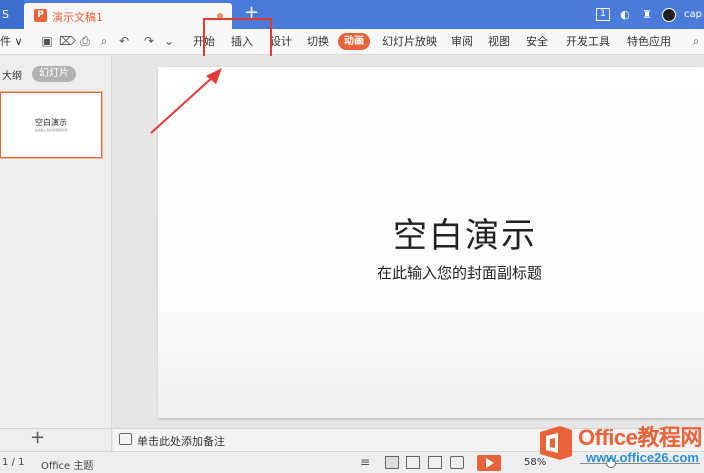  What do you see at coordinates (537, 42) in the screenshot?
I see `tab-security: 安全` at bounding box center [537, 42].